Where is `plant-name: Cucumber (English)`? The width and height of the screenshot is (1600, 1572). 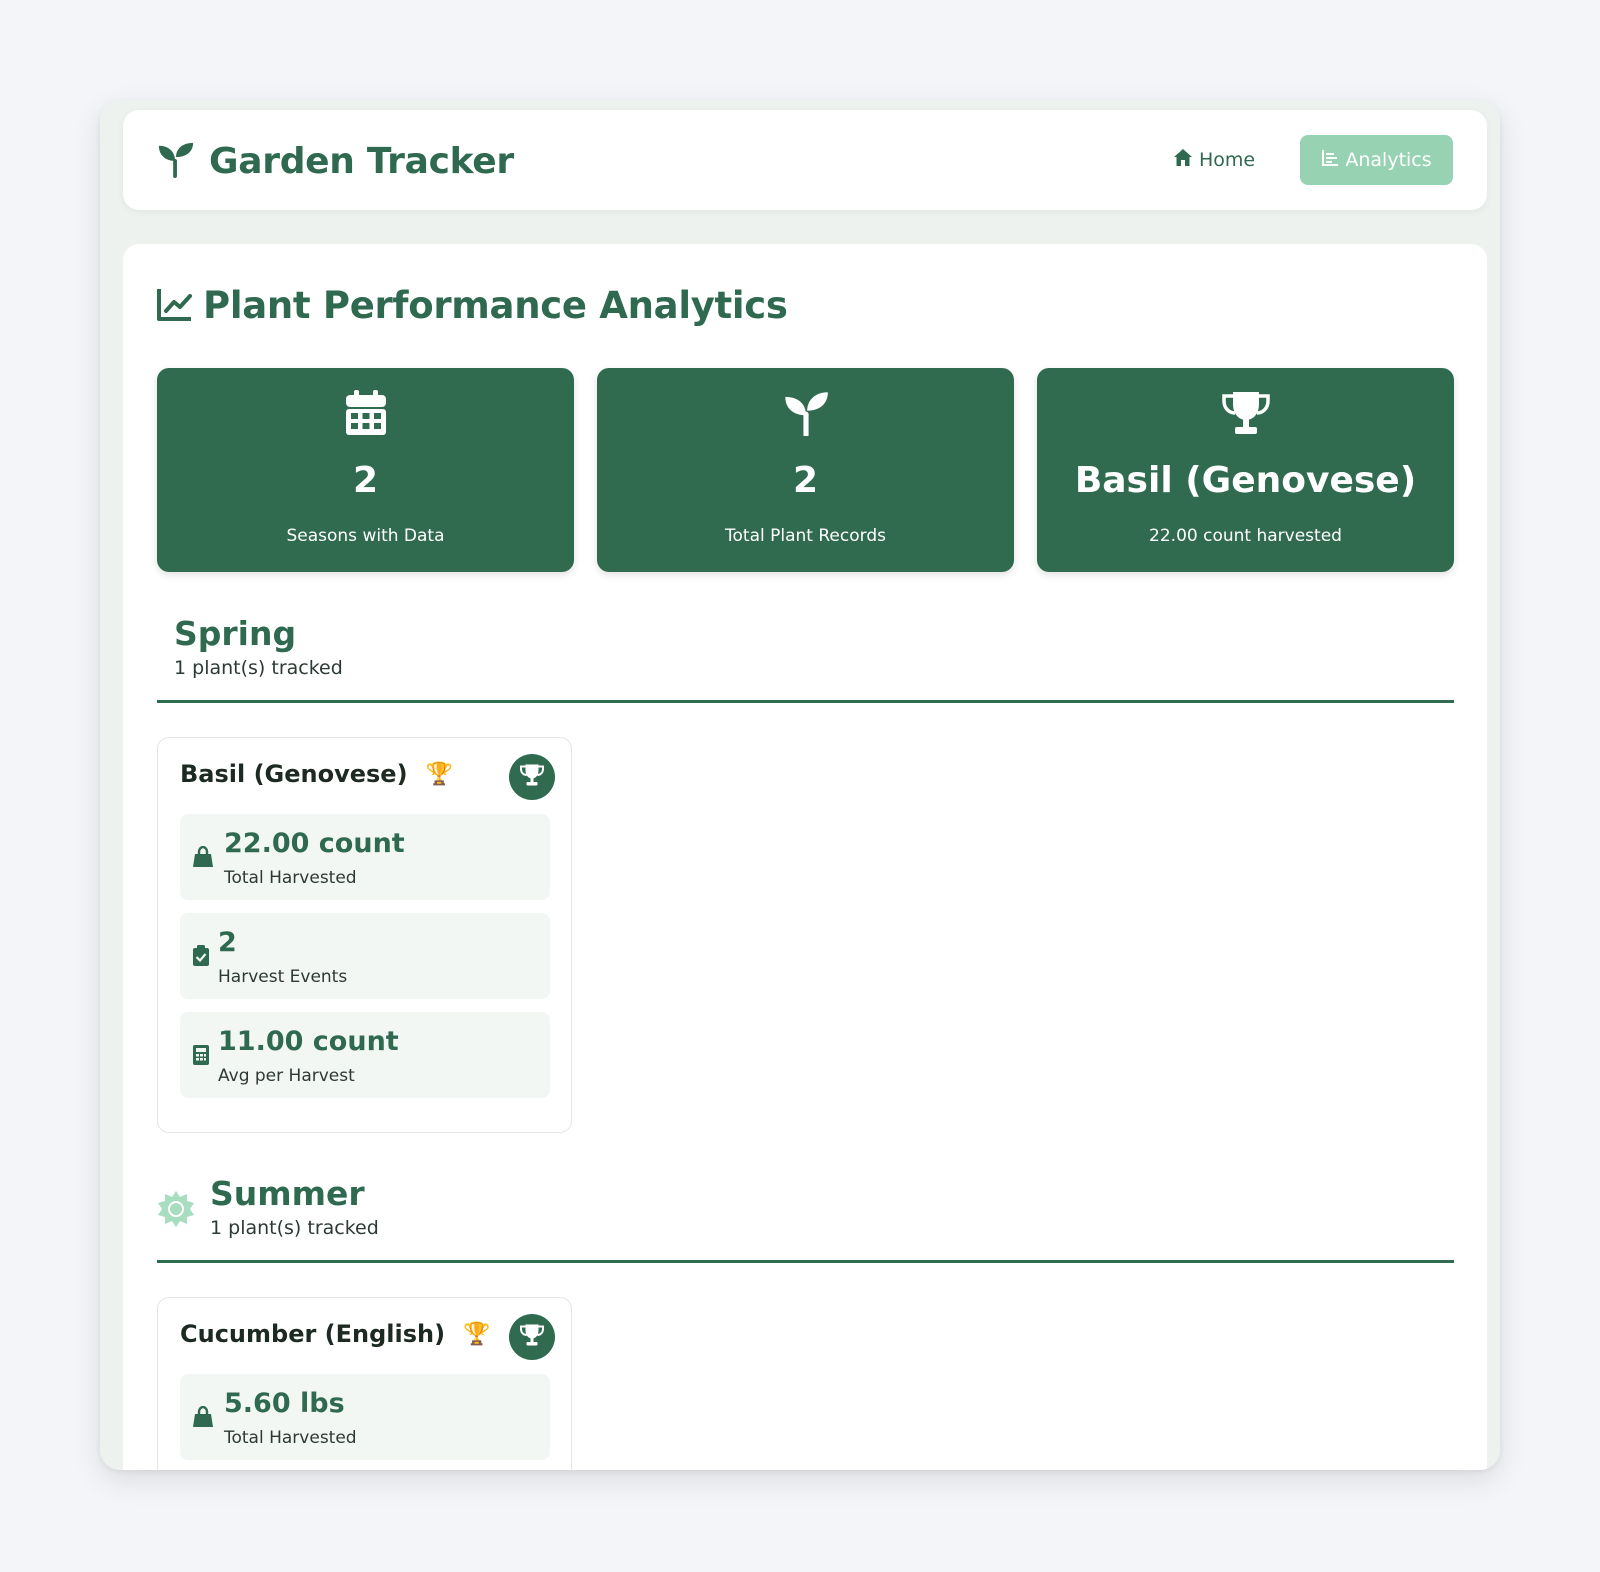 plant-name: Cucumber (English) is located at coordinates (313, 1334).